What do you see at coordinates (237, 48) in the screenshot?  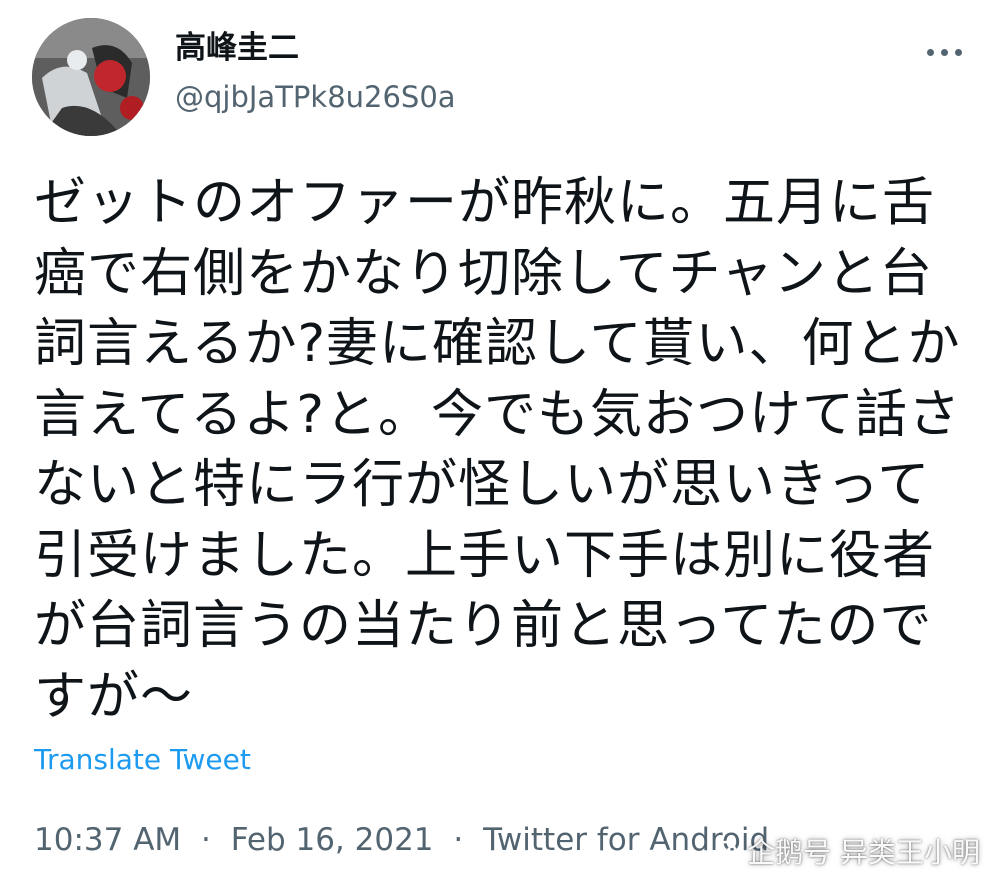 I see `display-name: 高峰圭二` at bounding box center [237, 48].